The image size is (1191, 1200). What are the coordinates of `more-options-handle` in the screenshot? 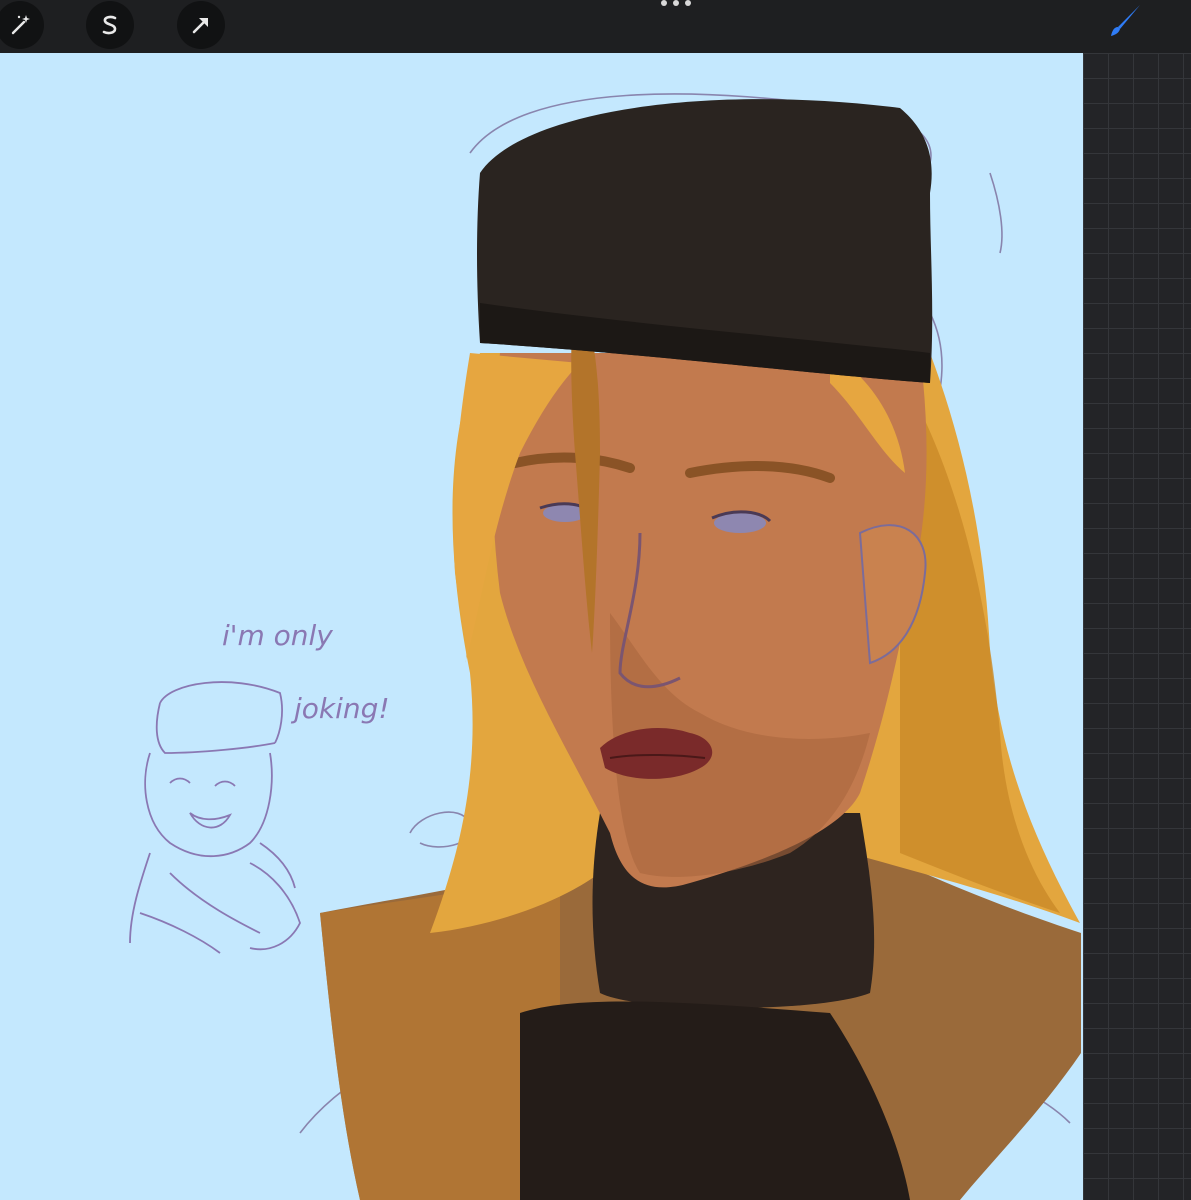 It's located at (676, 5).